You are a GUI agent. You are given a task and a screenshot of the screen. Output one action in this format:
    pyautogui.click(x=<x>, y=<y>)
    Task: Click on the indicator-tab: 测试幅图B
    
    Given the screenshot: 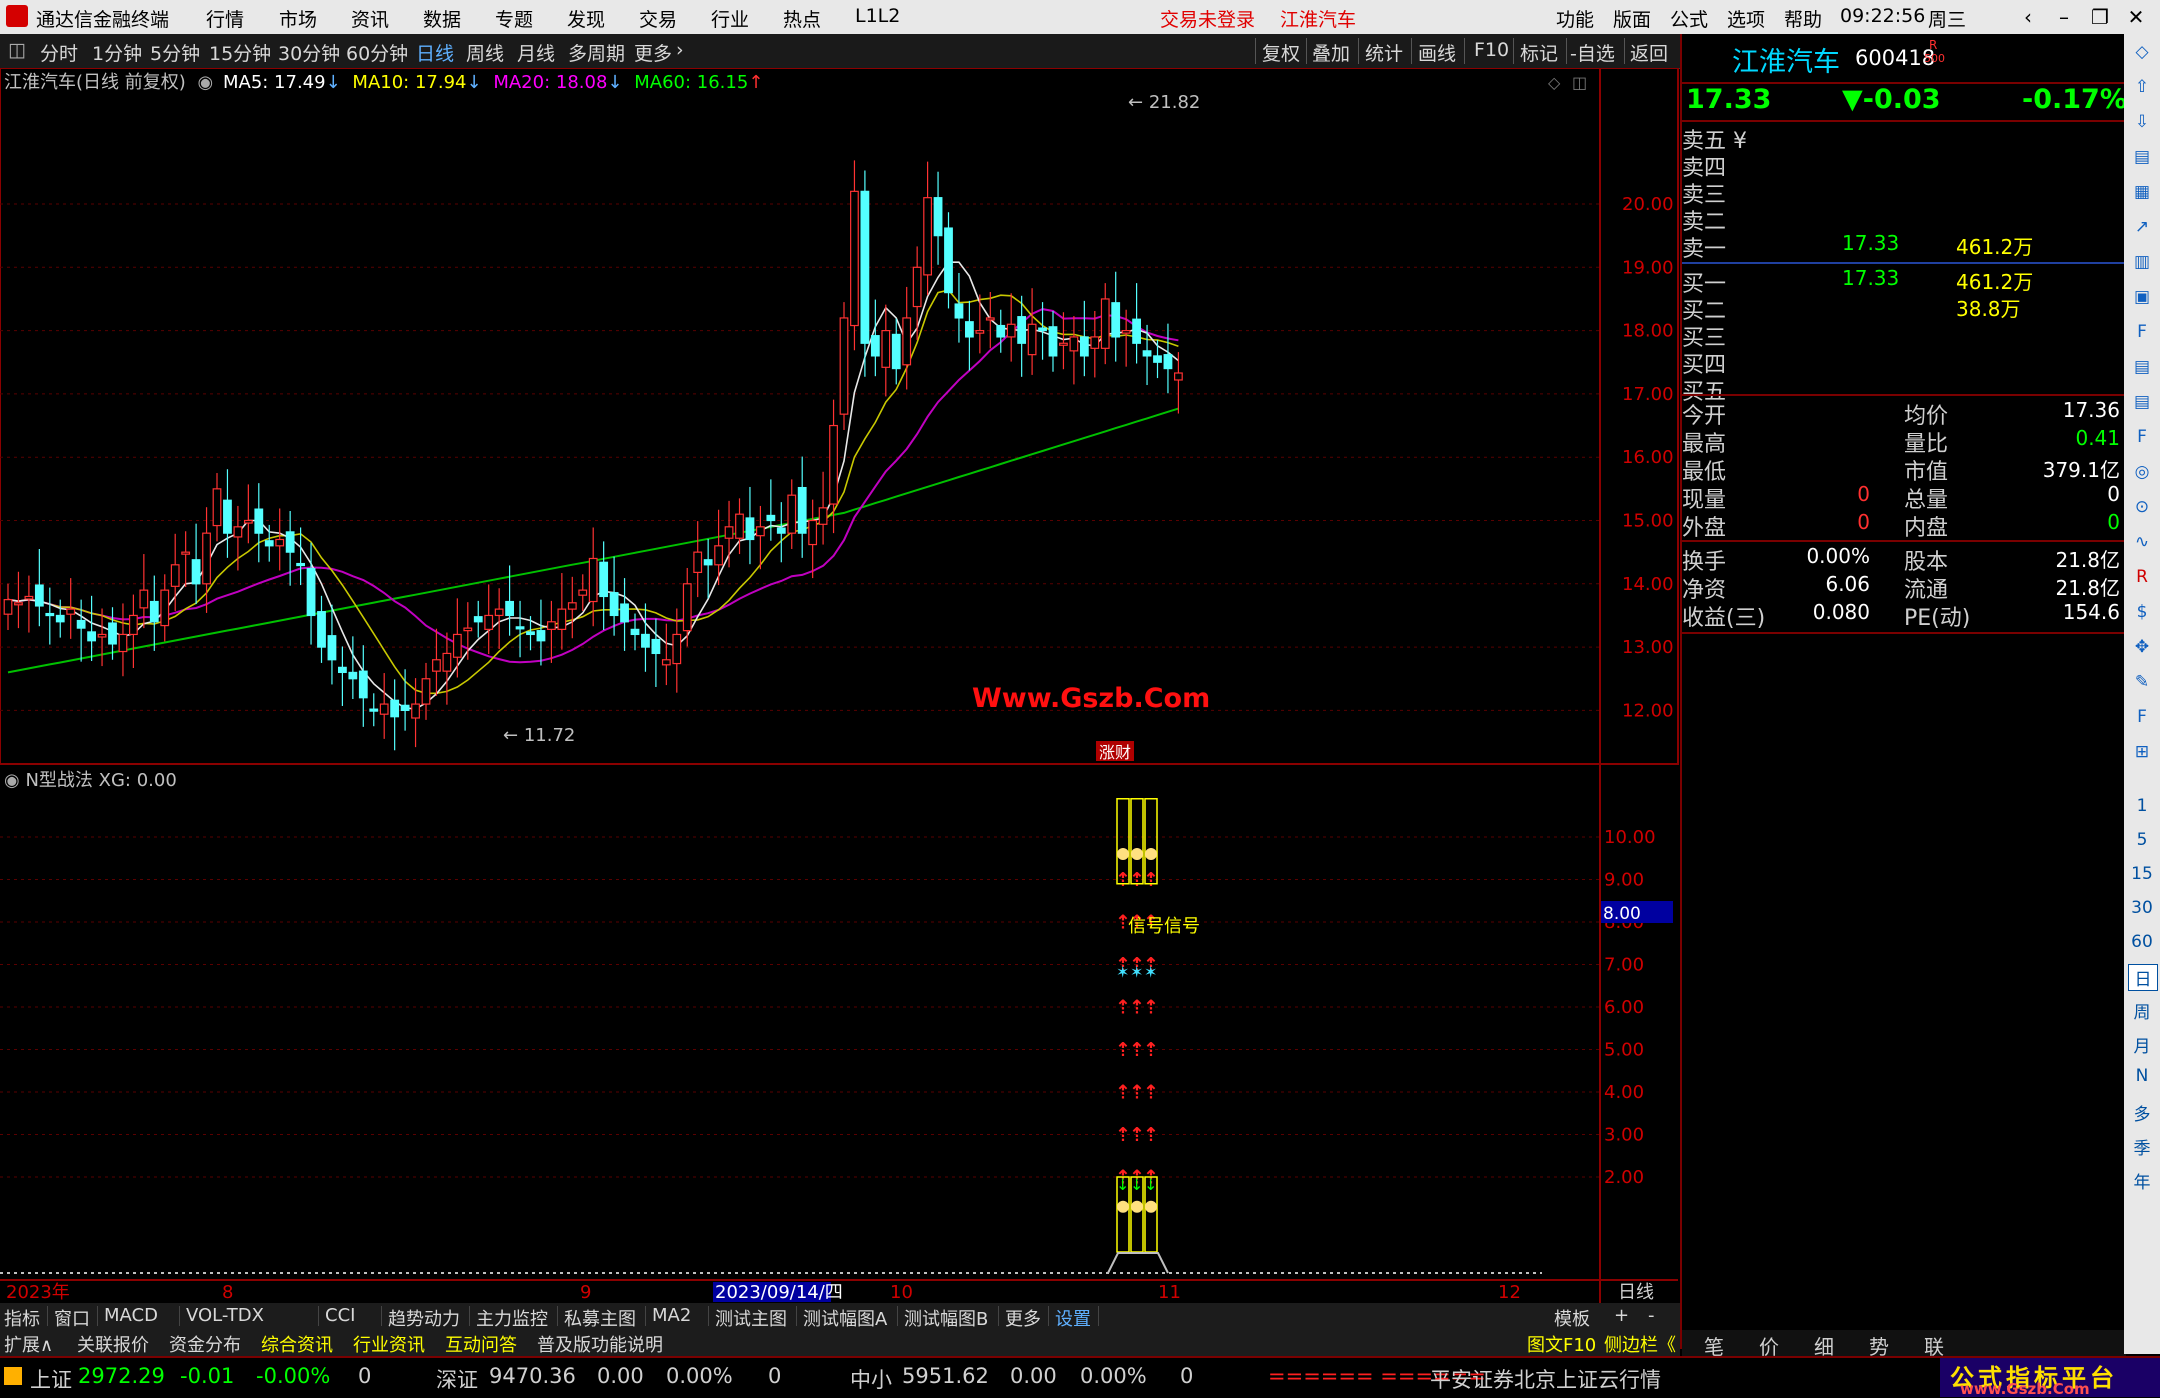 What is the action you would take?
    pyautogui.click(x=946, y=1318)
    